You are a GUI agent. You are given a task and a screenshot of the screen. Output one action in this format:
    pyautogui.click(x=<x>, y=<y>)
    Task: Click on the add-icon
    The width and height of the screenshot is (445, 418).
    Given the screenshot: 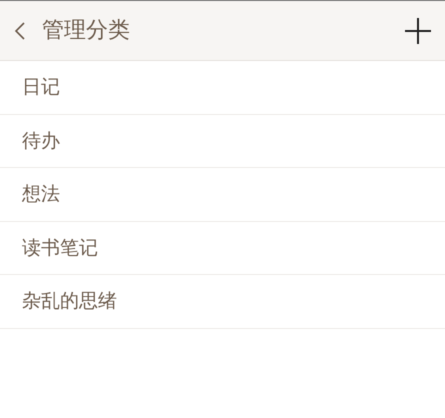 What is the action you would take?
    pyautogui.click(x=418, y=31)
    